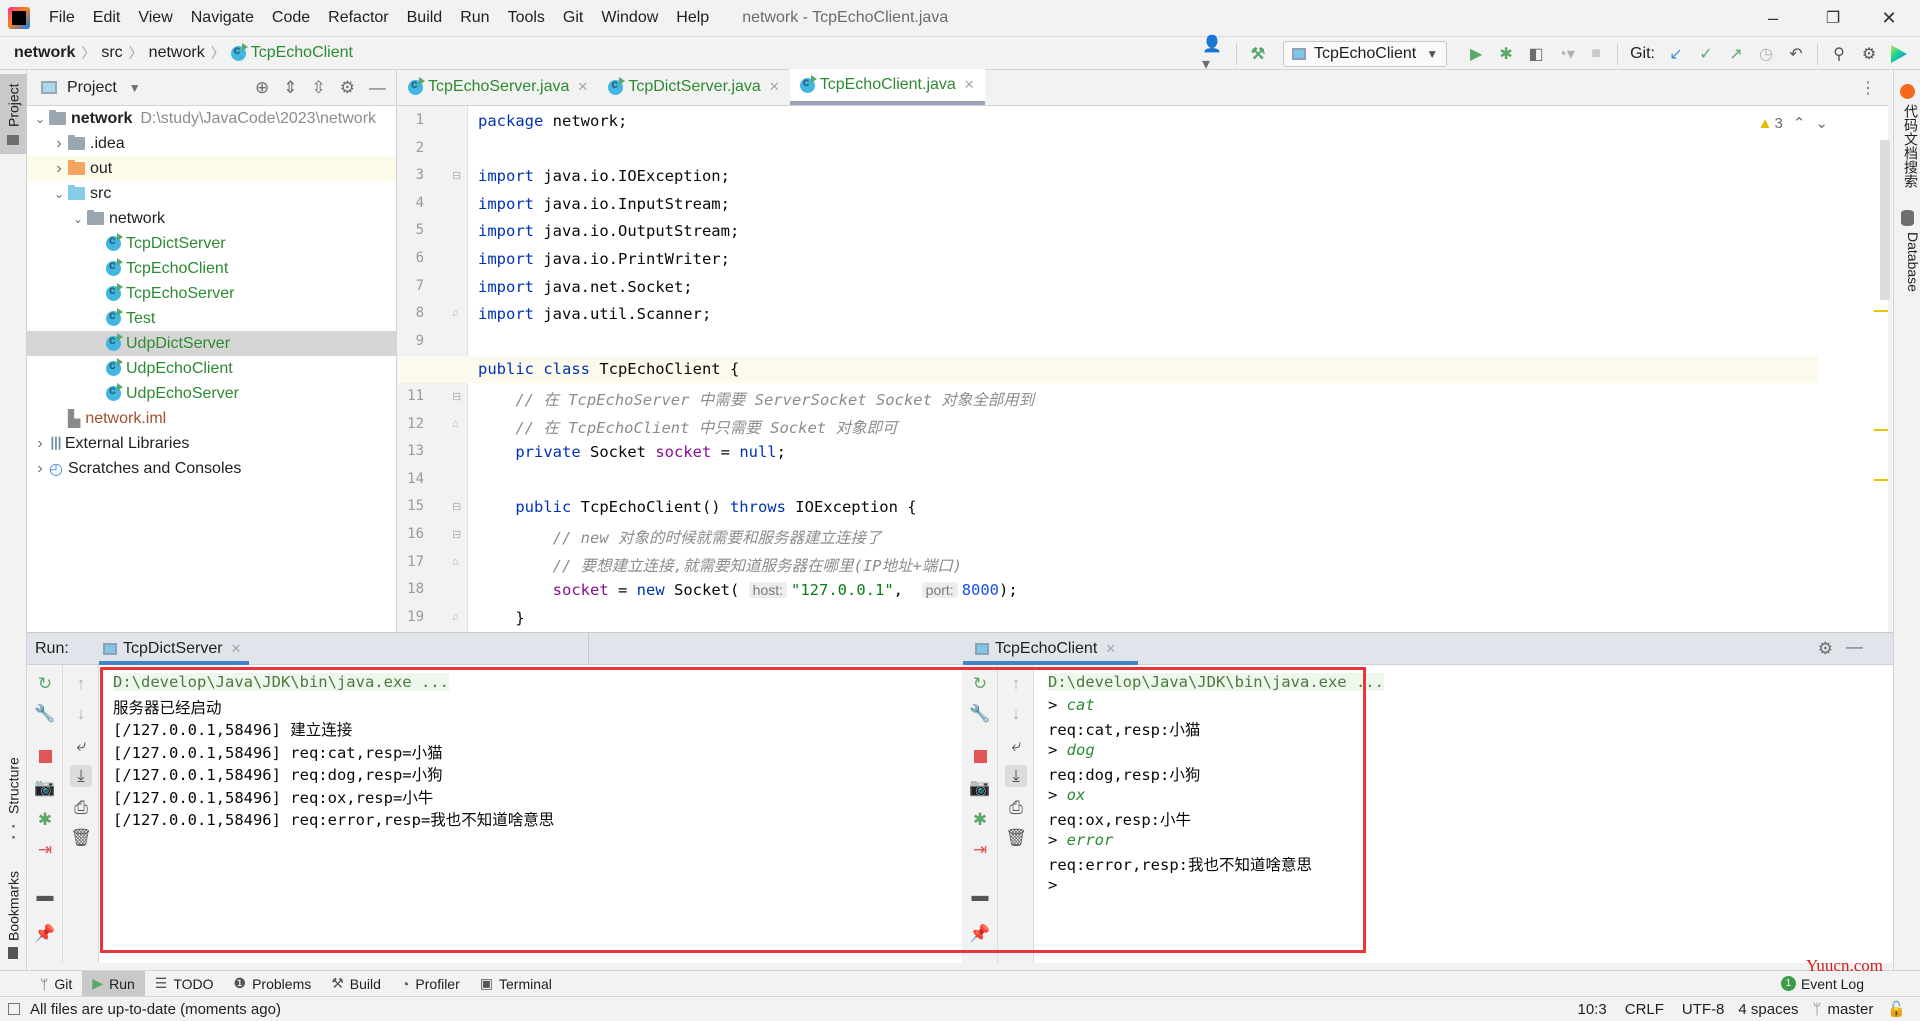 The height and width of the screenshot is (1021, 1920). I want to click on menu-file: File, so click(62, 18).